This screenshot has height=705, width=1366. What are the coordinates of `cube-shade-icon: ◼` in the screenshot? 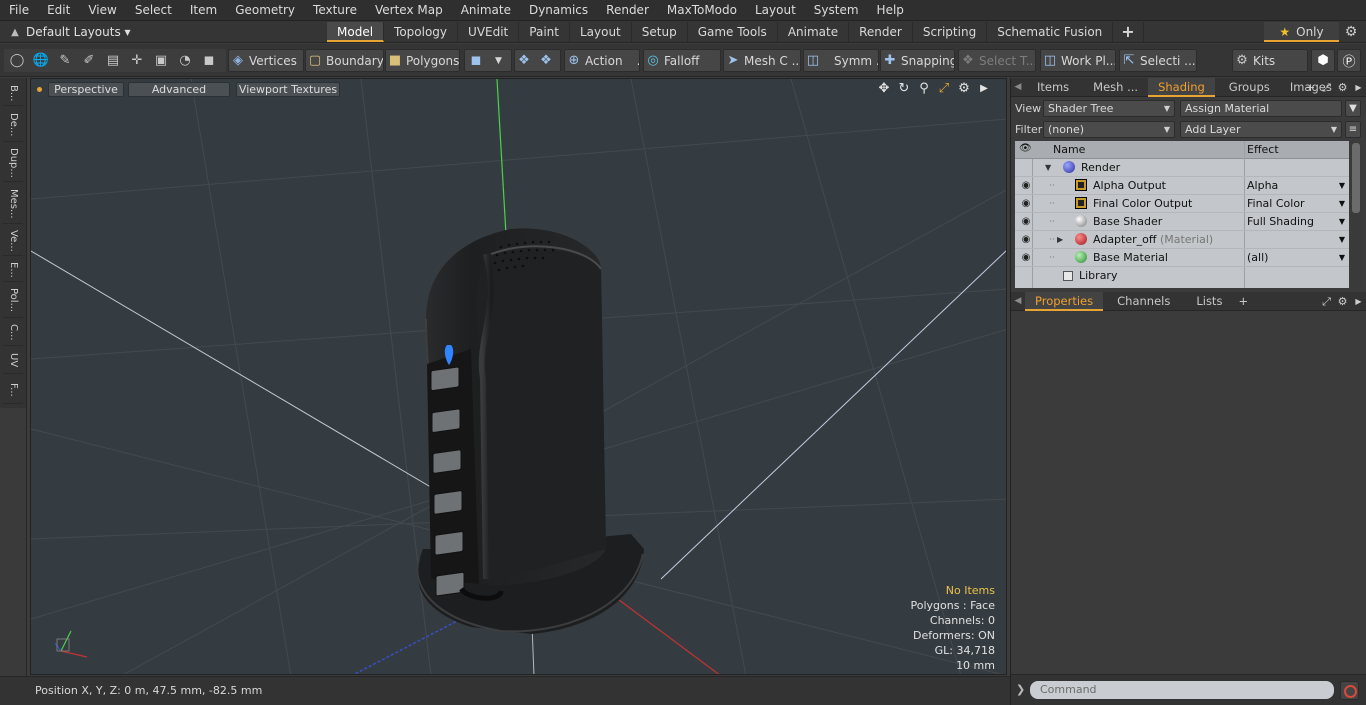 It's located at (209, 60).